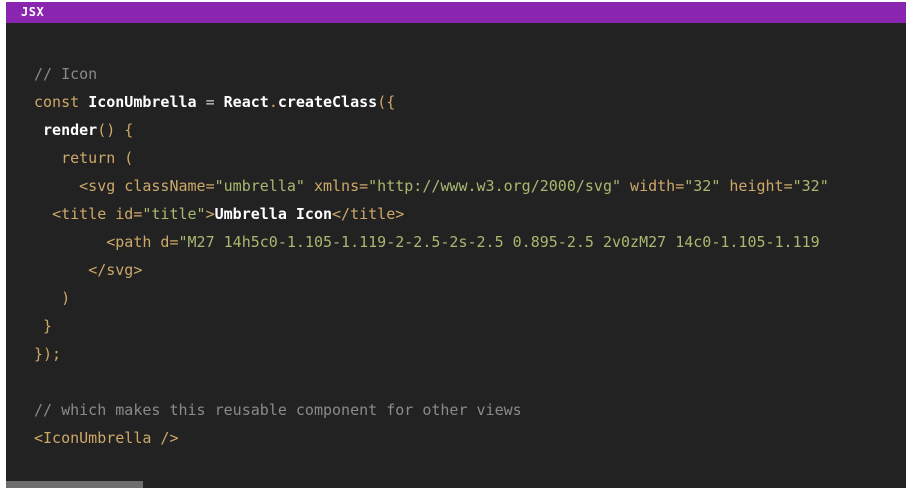 The image size is (916, 496). Describe the element at coordinates (273, 214) in the screenshot. I see `code-token-text: Umbrella Icon` at that location.